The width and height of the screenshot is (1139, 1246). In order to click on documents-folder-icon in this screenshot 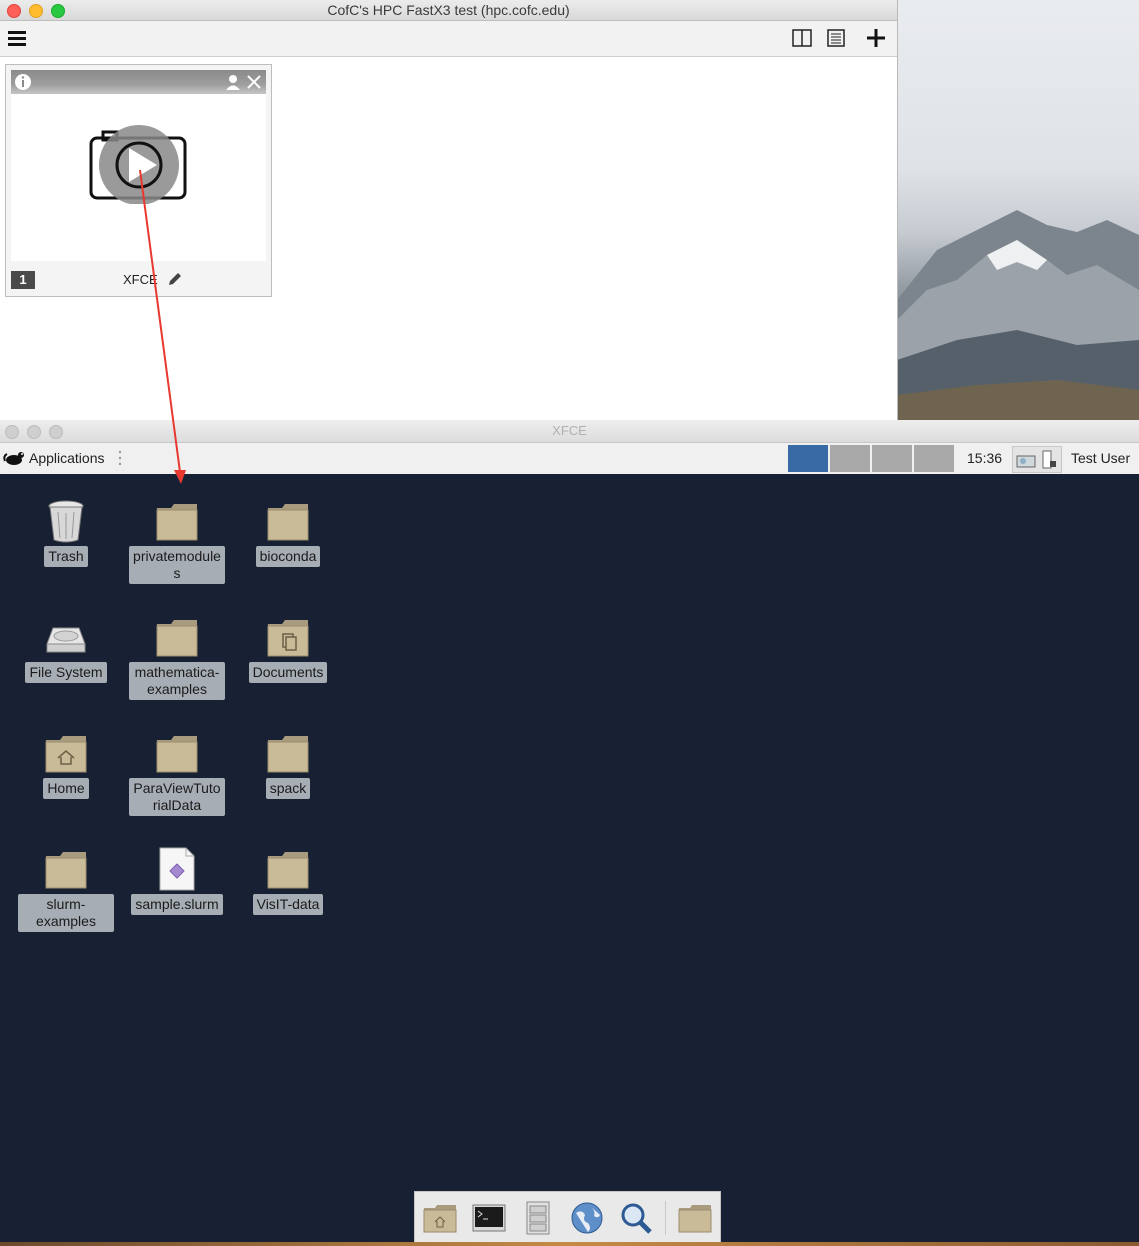, I will do `click(288, 638)`.